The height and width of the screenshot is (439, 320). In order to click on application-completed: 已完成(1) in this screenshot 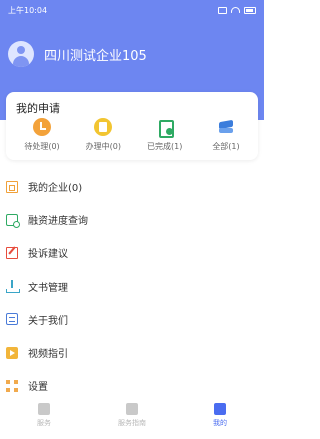, I will do `click(165, 135)`.